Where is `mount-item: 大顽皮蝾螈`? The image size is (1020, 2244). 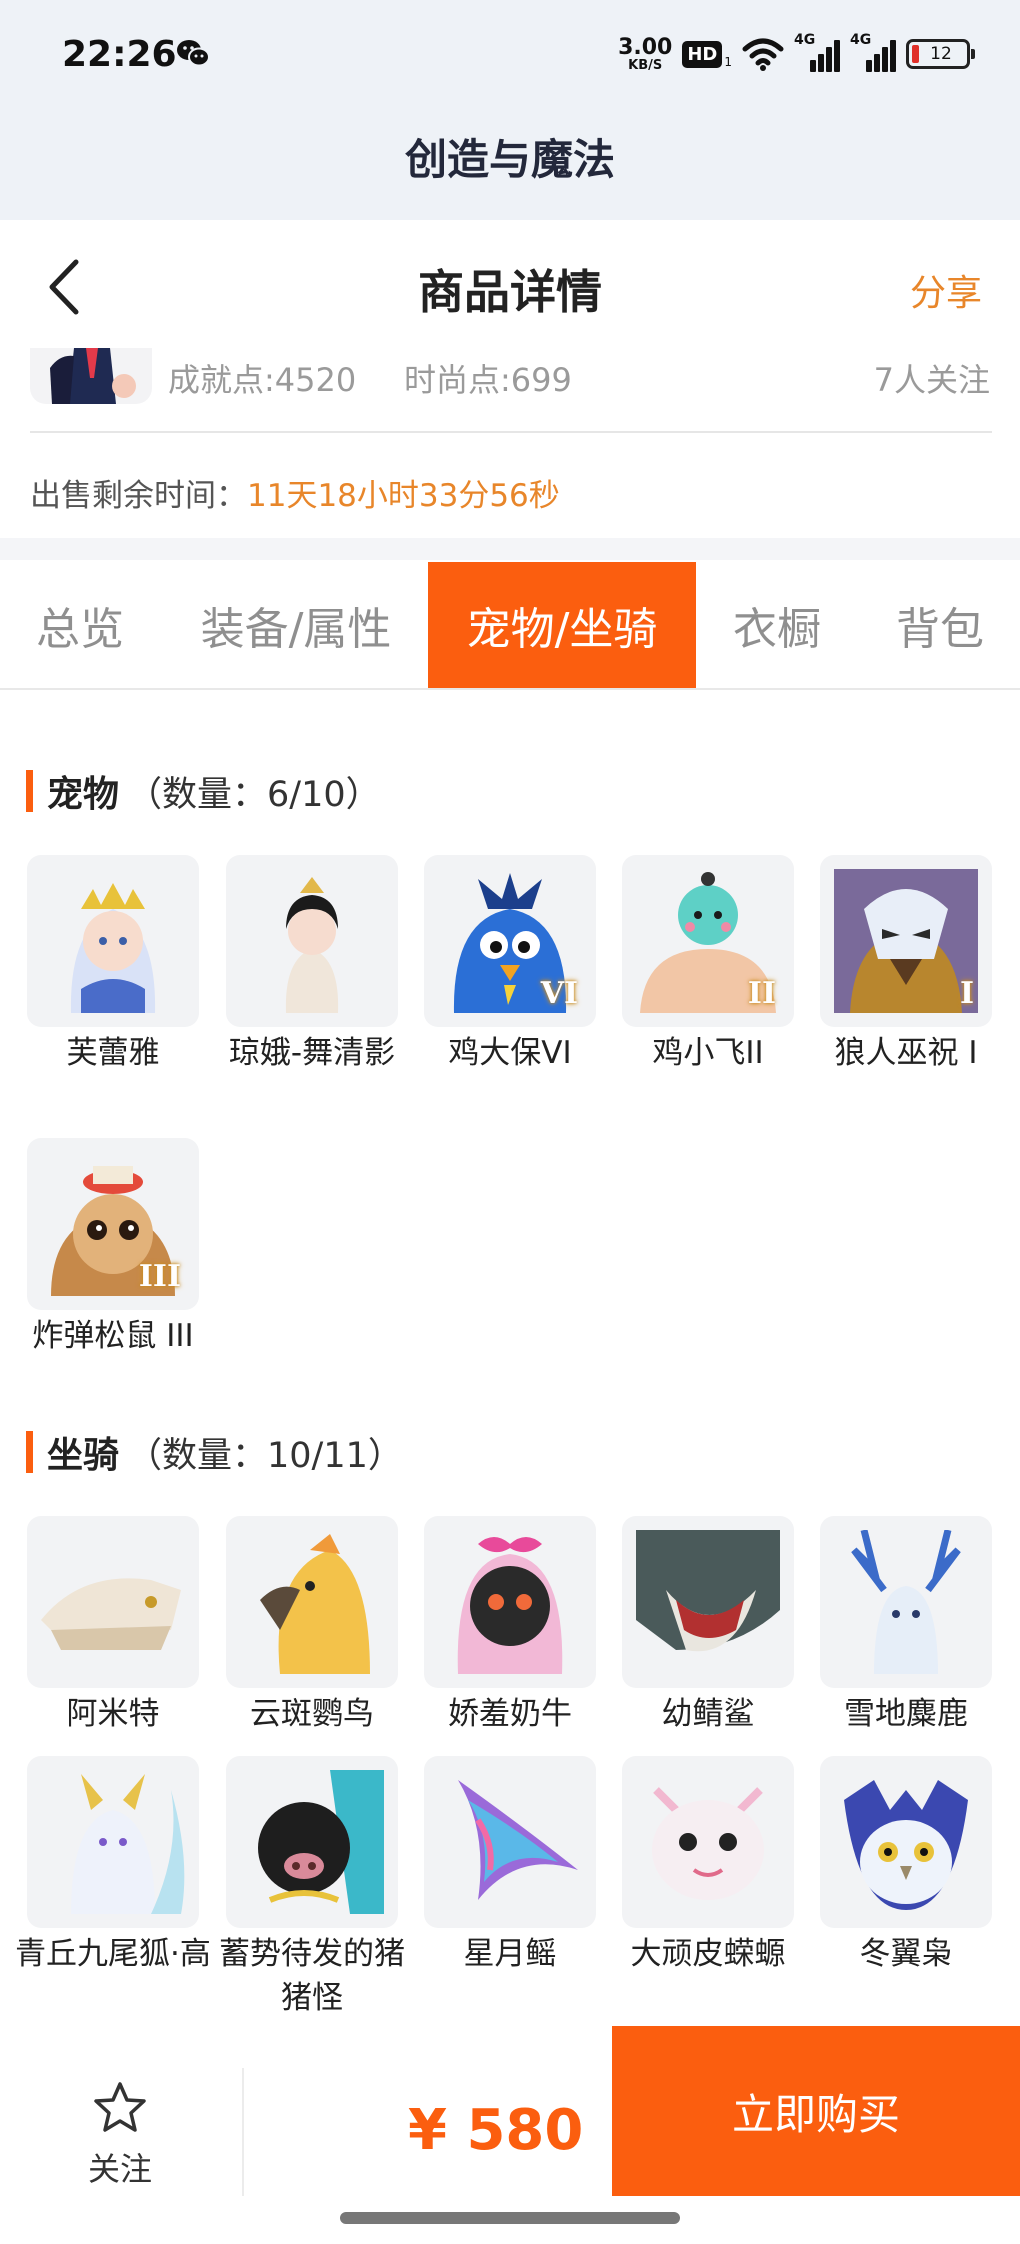 mount-item: 大顽皮蝾螈 is located at coordinates (708, 1866).